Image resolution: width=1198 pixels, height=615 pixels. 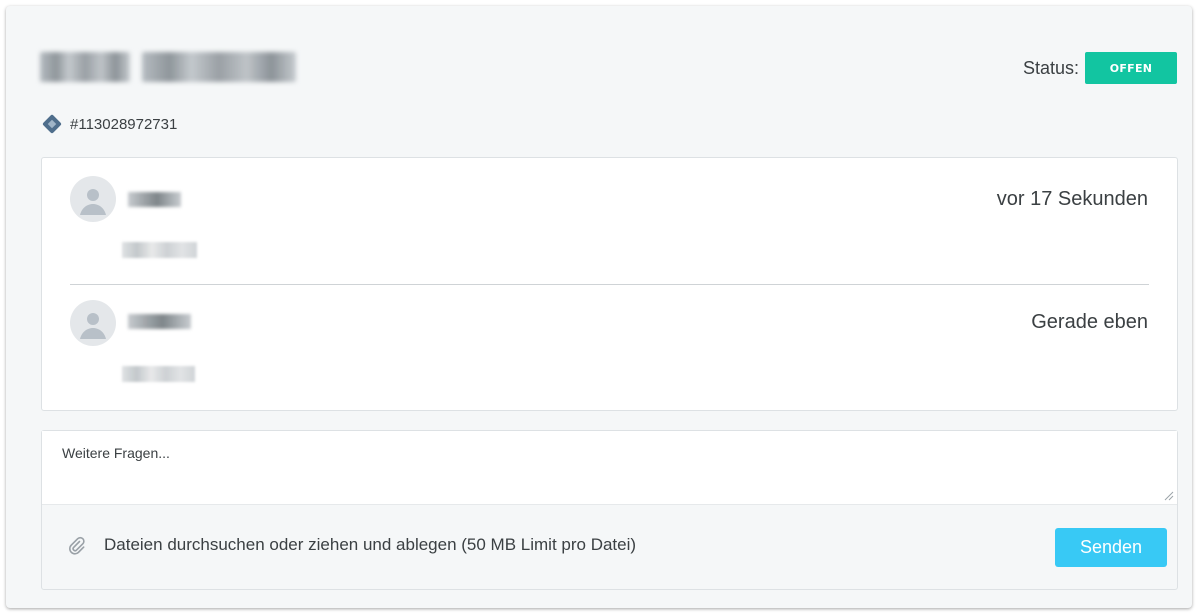 What do you see at coordinates (124, 124) in the screenshot?
I see `ticket-number: #113028972731` at bounding box center [124, 124].